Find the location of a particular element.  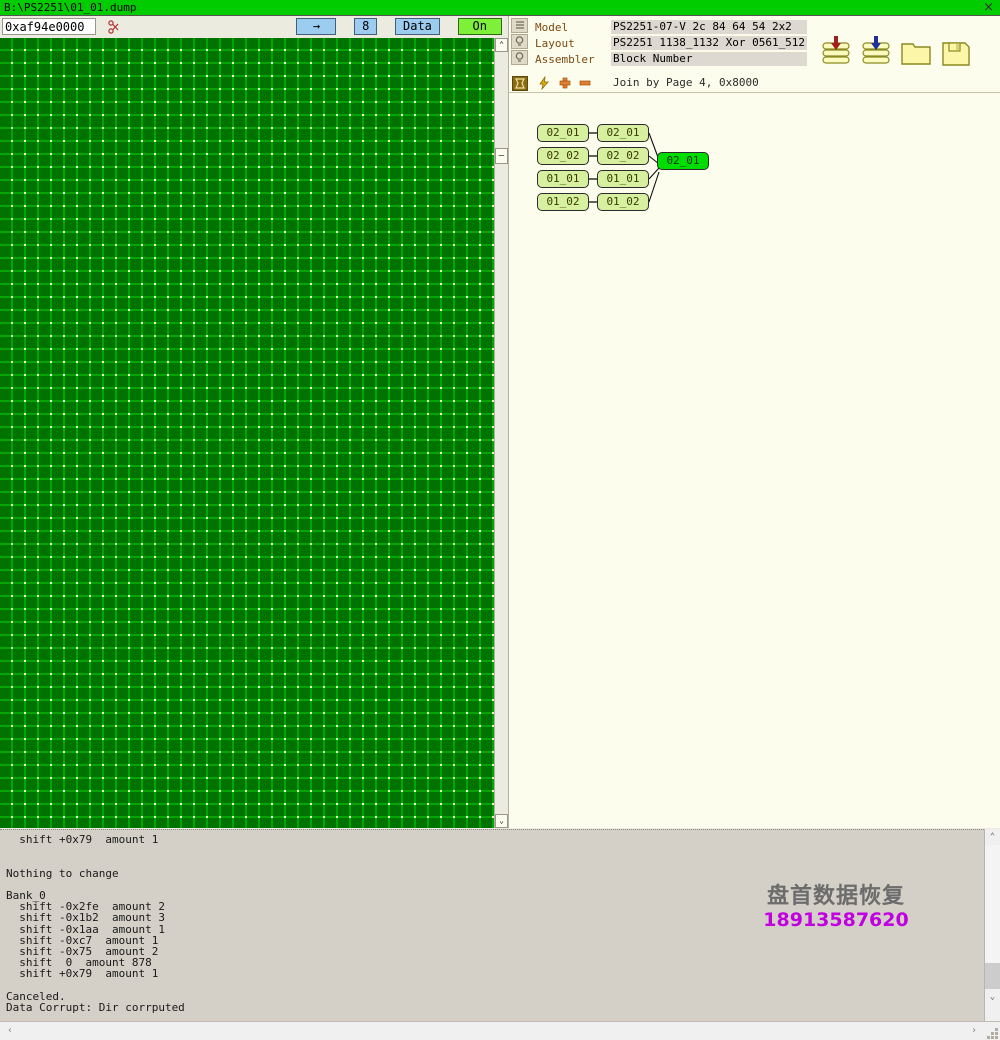

read-stack-icon is located at coordinates (836, 53).